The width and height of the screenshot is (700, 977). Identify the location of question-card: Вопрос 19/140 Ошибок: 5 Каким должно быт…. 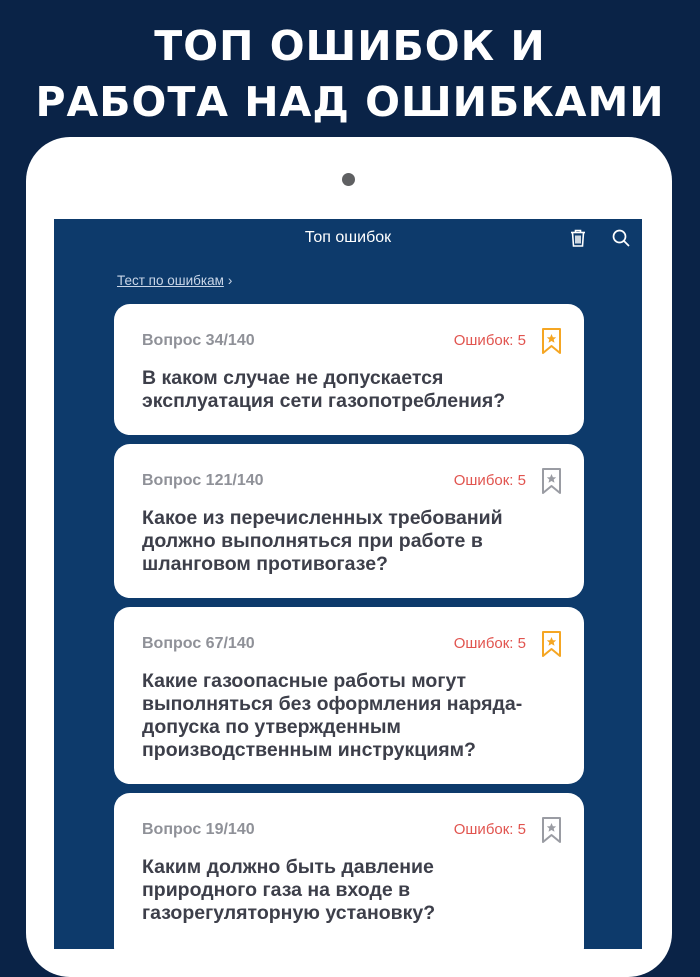
(349, 871).